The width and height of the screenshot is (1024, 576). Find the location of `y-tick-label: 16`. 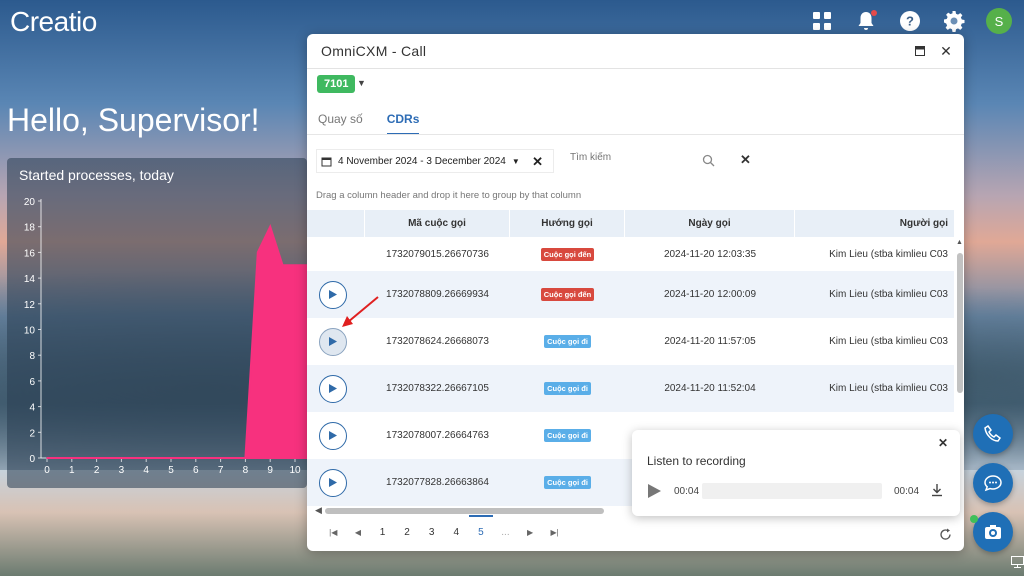

y-tick-label: 16 is located at coordinates (30, 253).